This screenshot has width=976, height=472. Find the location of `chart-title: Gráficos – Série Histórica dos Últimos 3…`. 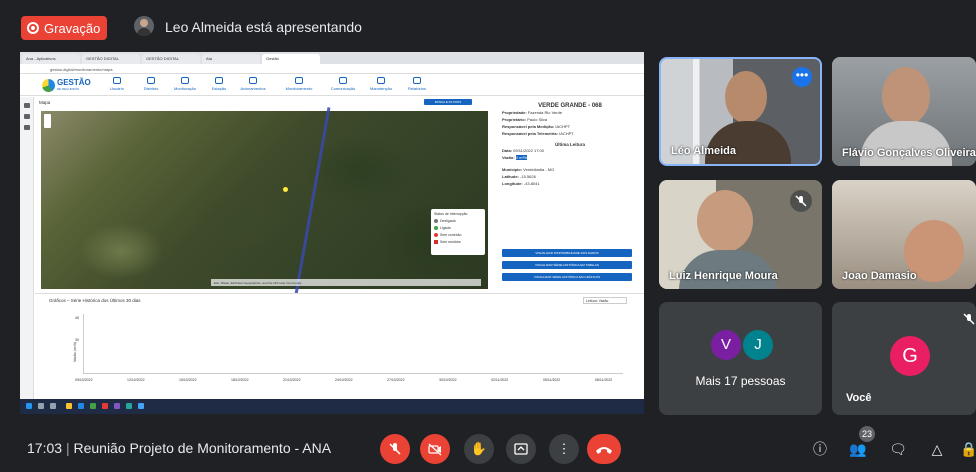

chart-title: Gráficos – Série Histórica dos Últimos 3… is located at coordinates (95, 300).